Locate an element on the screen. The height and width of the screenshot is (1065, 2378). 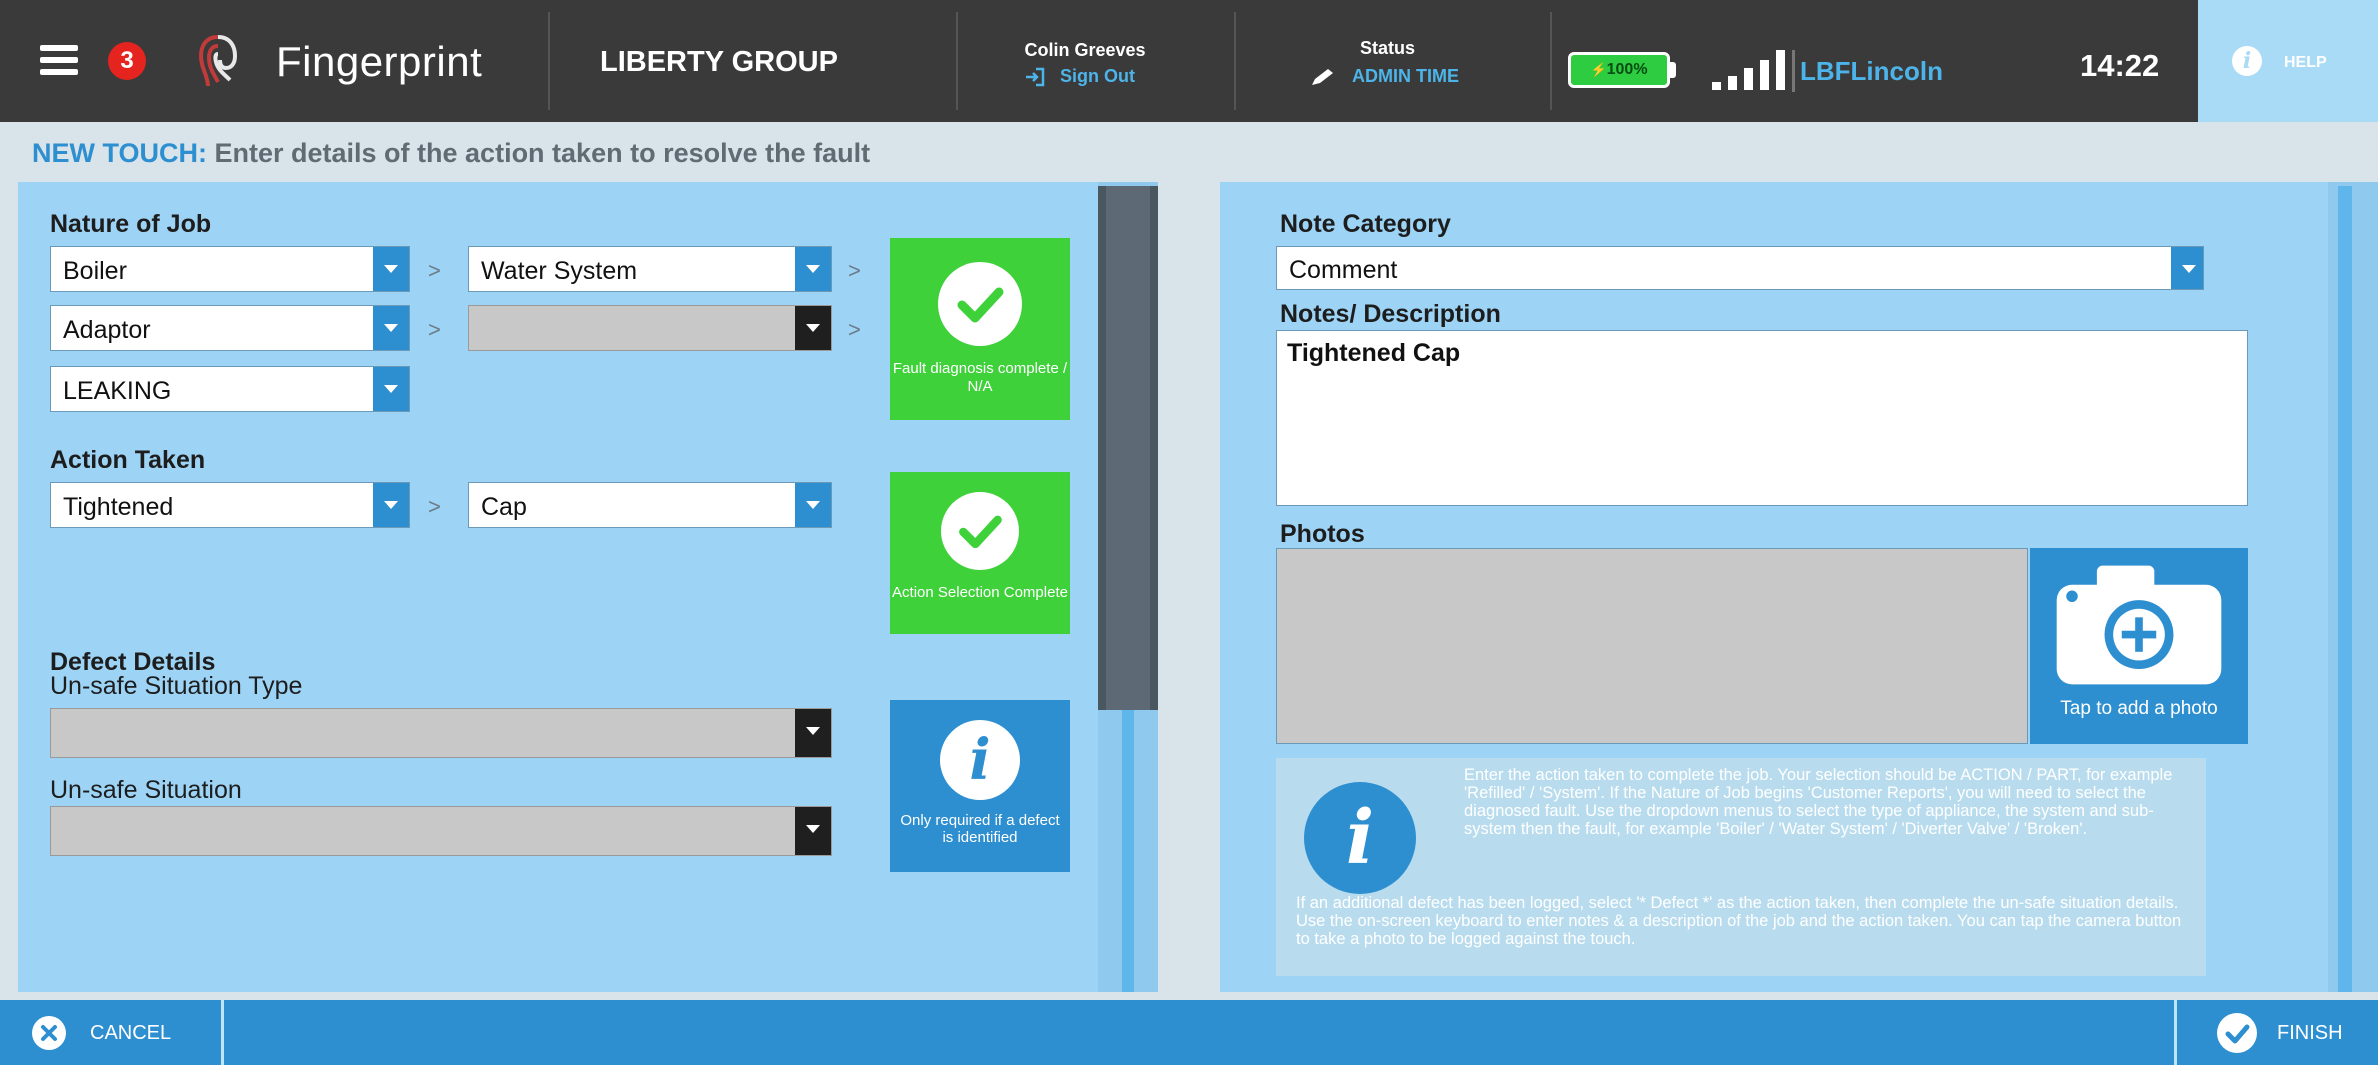
left-scrollbar-thumb is located at coordinates (1128, 448).